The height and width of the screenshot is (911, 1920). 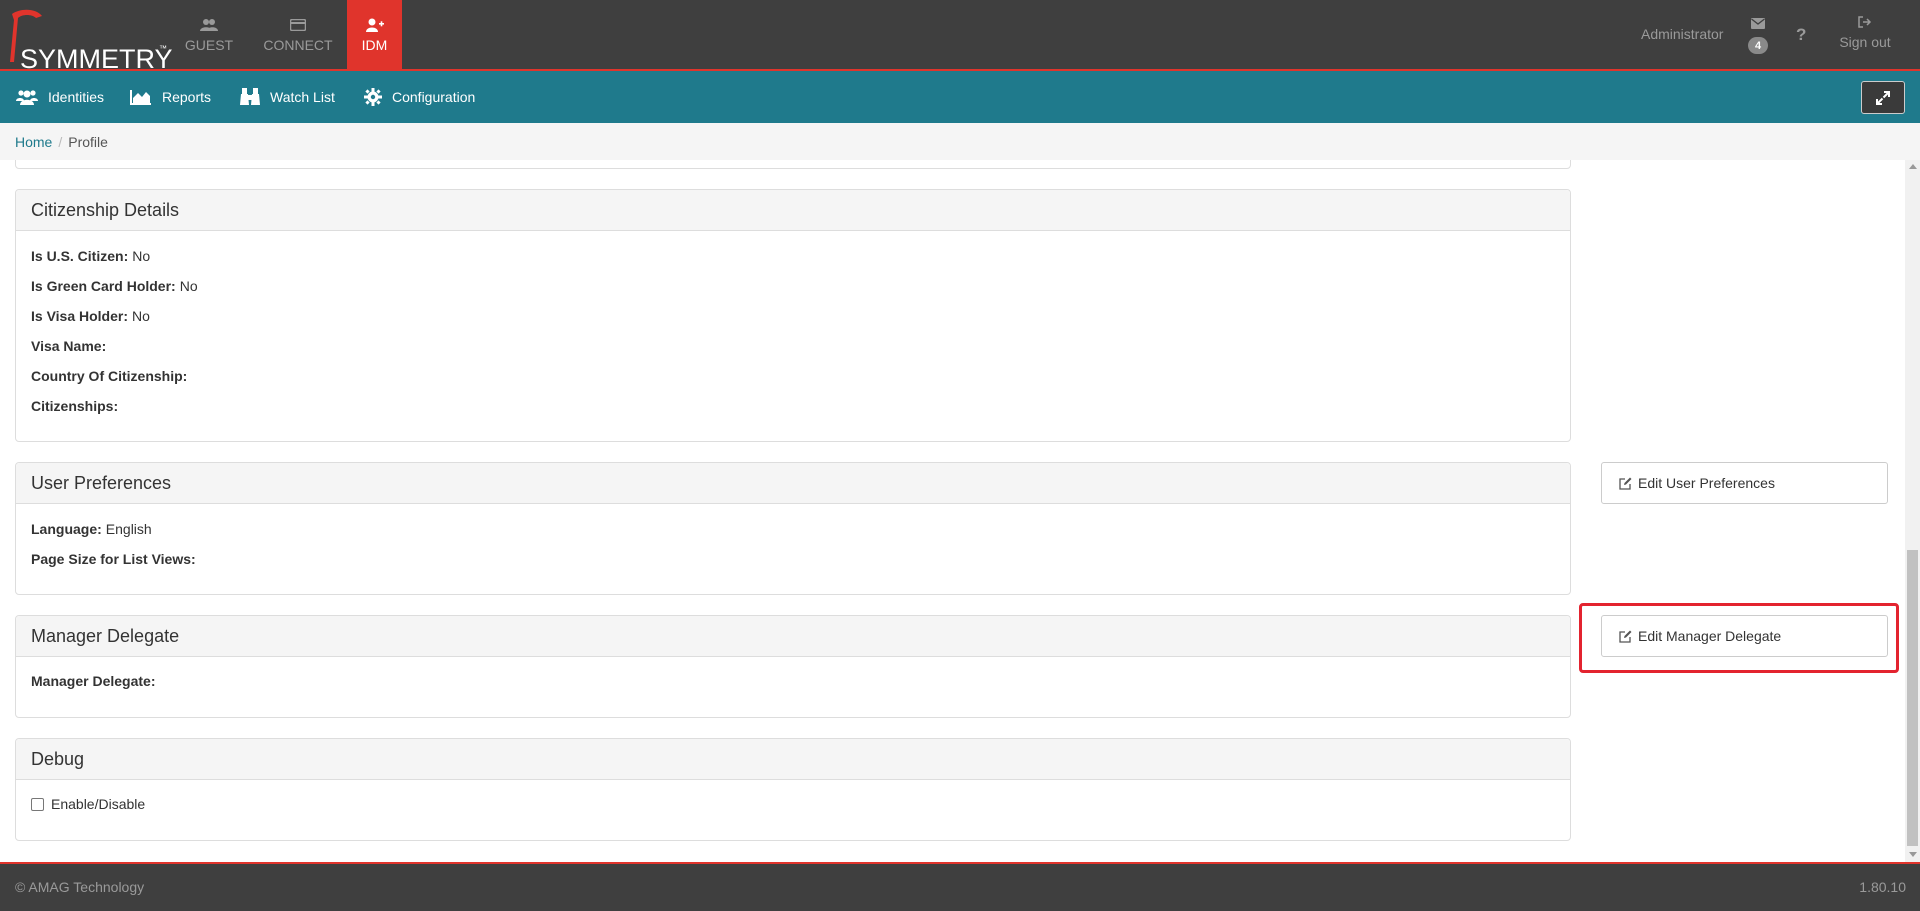 I want to click on credit-card-icon, so click(x=298, y=25).